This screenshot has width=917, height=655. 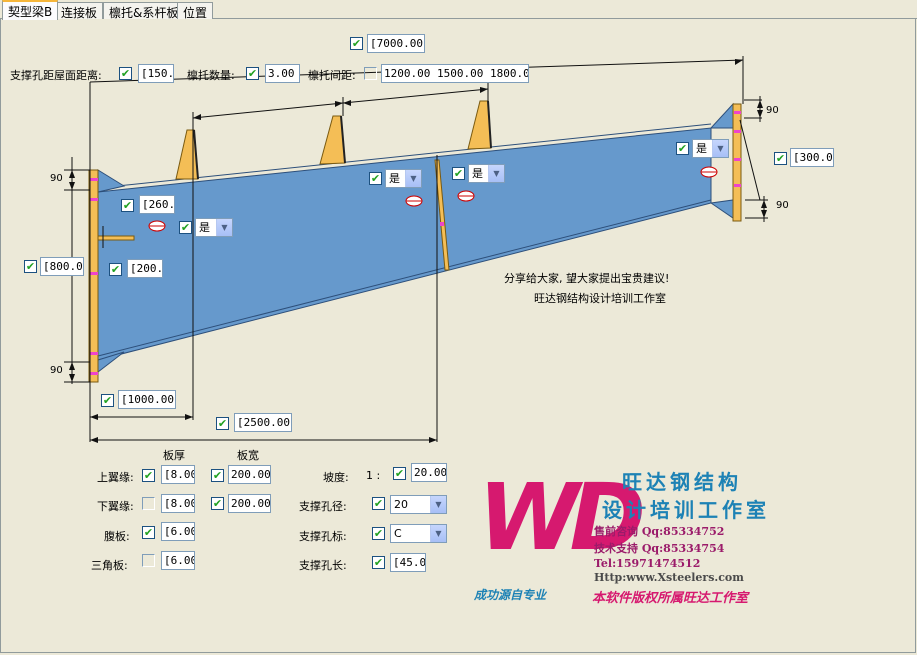 I want to click on hole-length-field: [45.0, so click(x=408, y=562).